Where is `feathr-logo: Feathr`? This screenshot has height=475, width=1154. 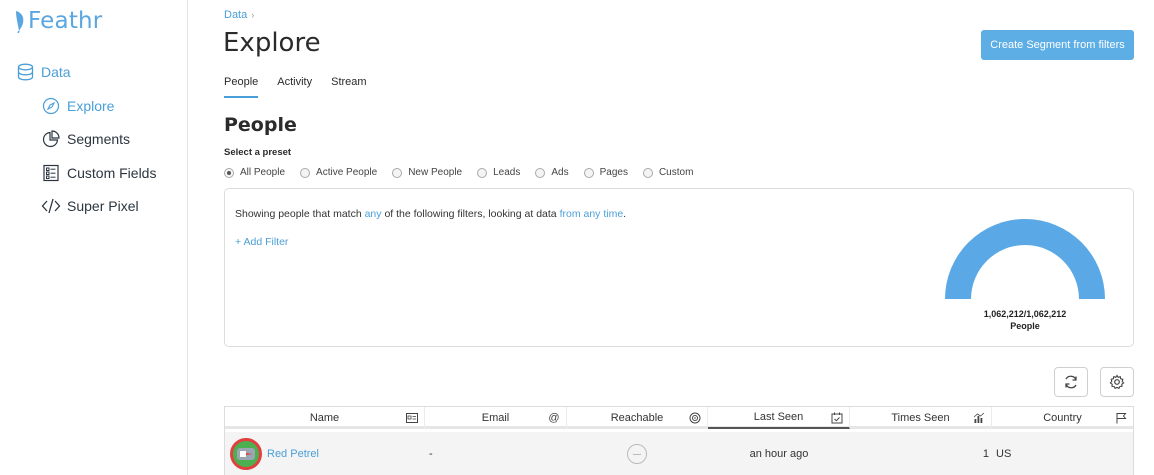 feathr-logo: Feathr is located at coordinates (58, 21).